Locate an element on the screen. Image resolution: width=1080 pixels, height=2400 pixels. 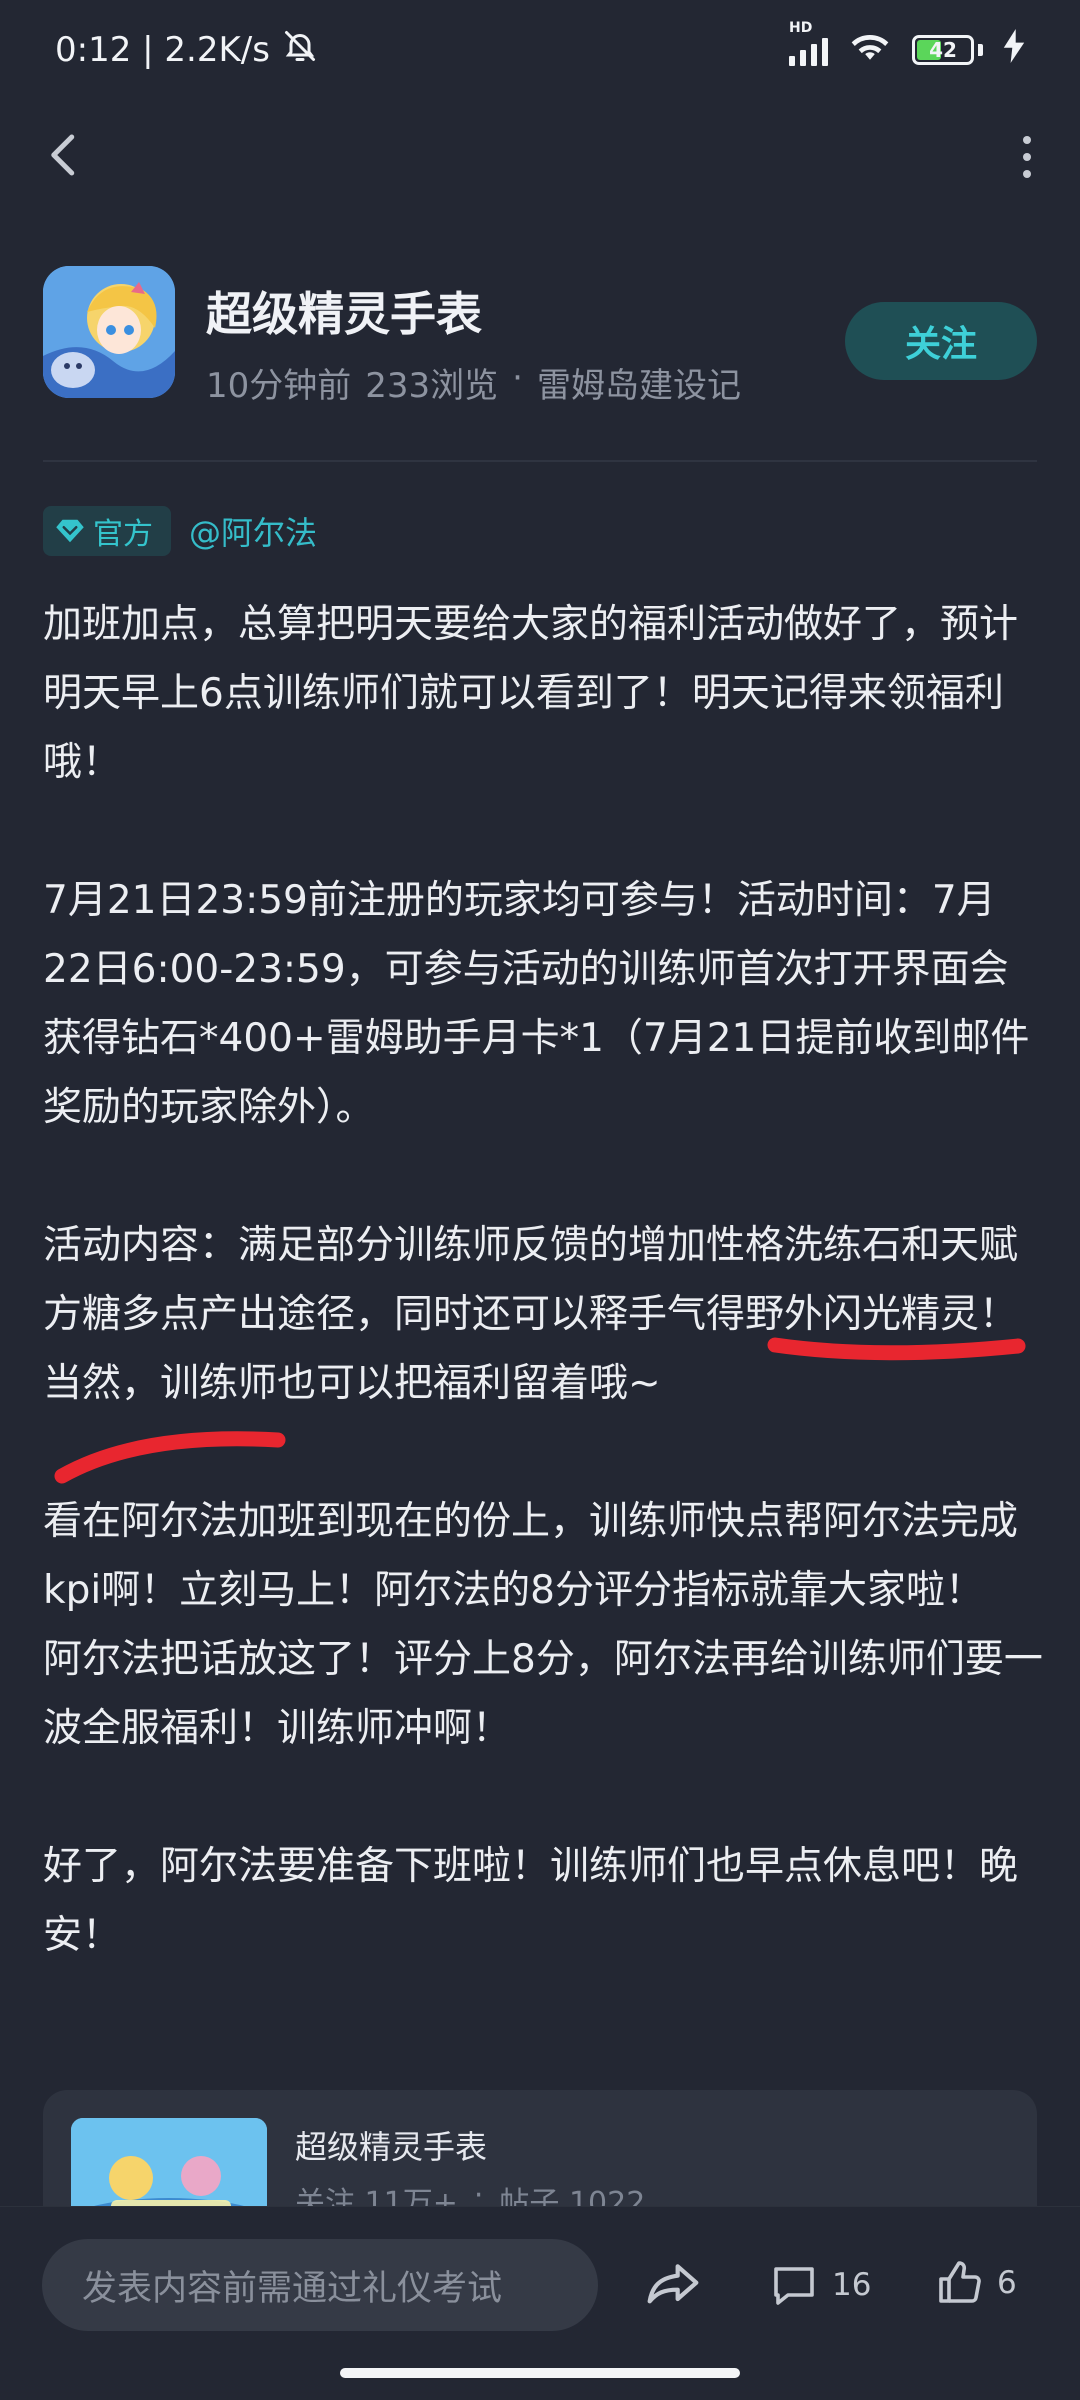
game-title: 超级精灵手表 is located at coordinates (344, 311).